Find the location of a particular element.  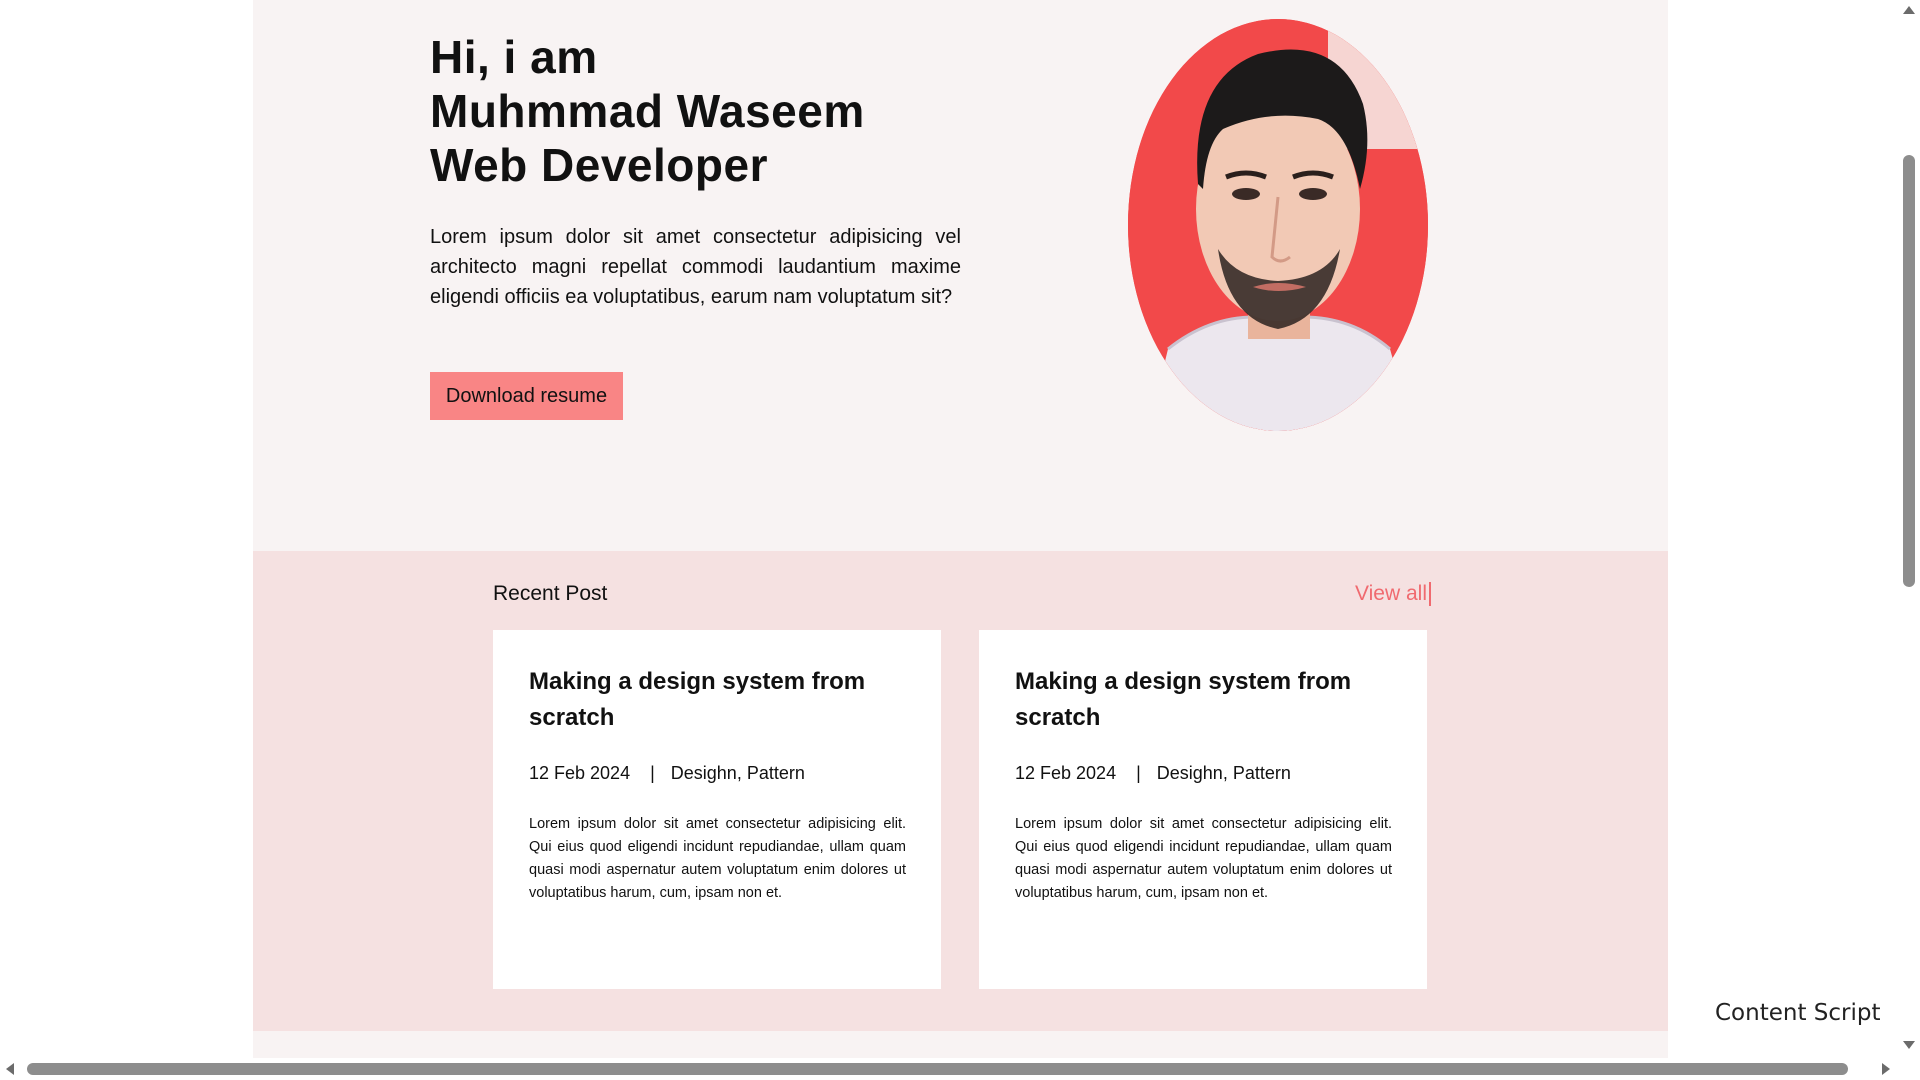

scroll-left-arrow-icon is located at coordinates (10, 1069).